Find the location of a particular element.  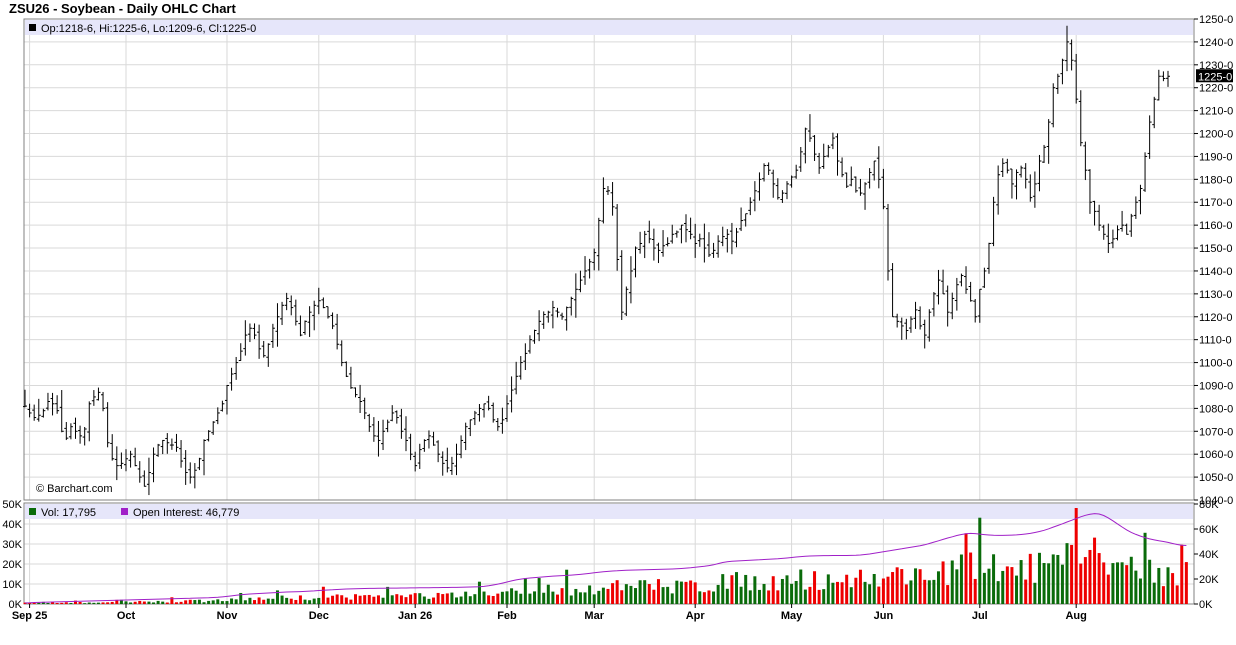

price-tick-label: 1180-0 is located at coordinates (1215, 180).